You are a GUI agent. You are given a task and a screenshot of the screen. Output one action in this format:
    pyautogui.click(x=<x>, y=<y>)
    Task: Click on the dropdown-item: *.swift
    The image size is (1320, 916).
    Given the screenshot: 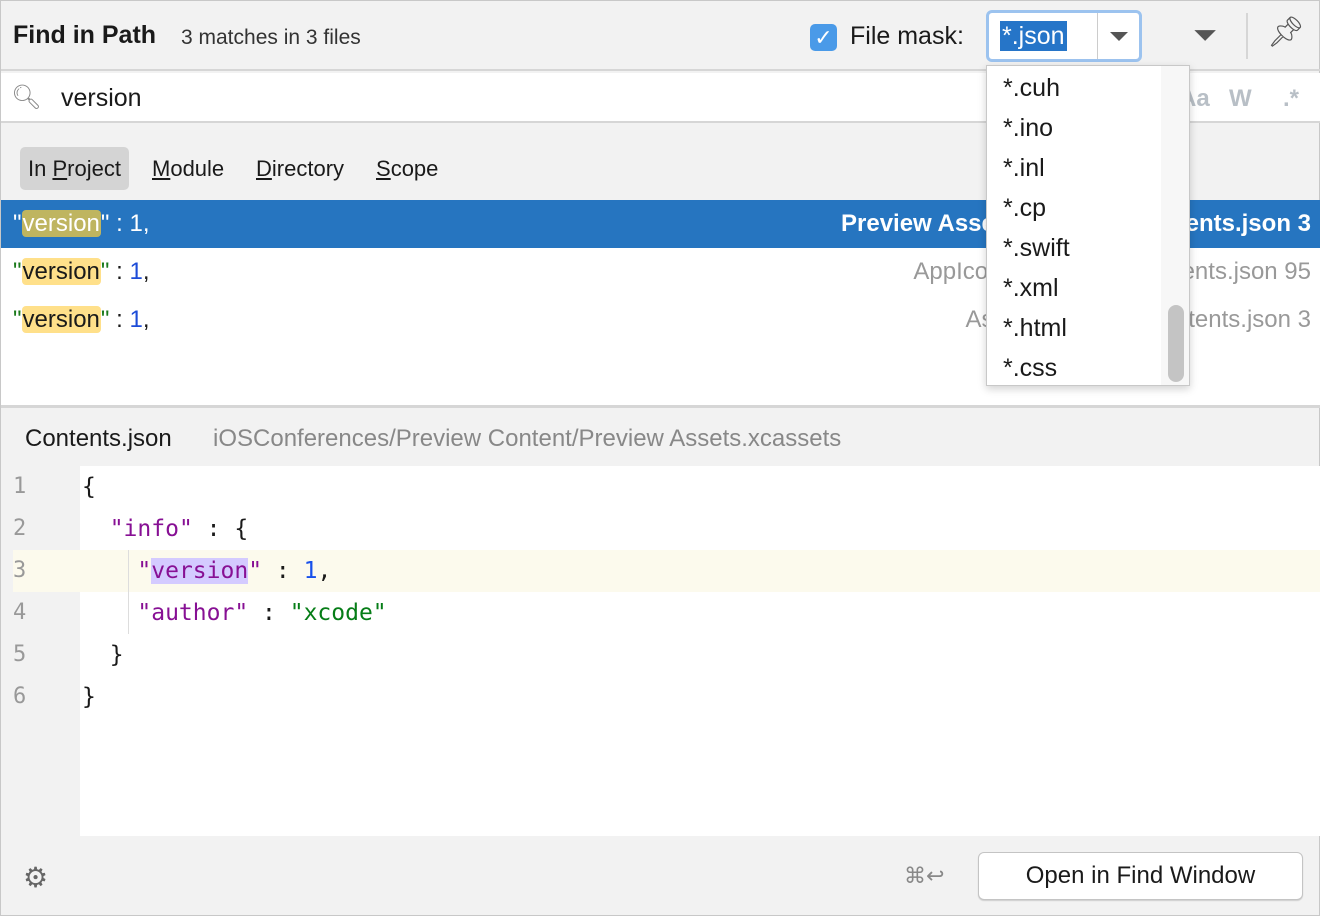 What is the action you would take?
    pyautogui.click(x=1036, y=248)
    